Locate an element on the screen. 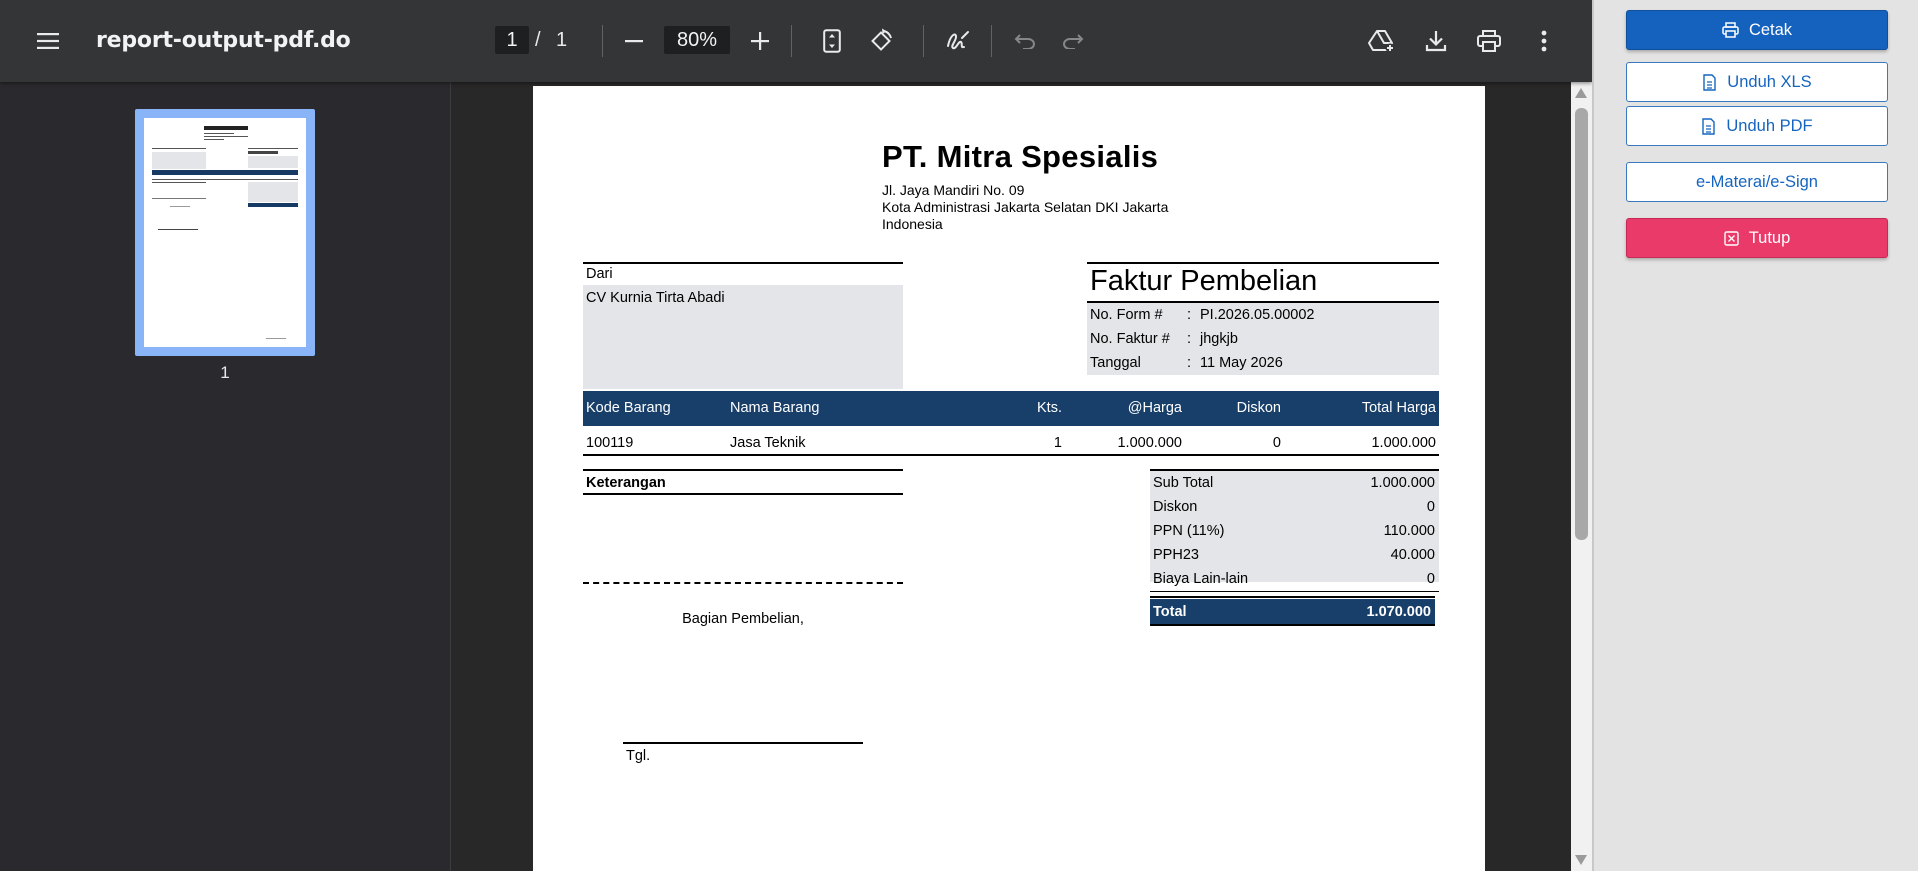 This screenshot has height=871, width=1918. e-materai-sign-label: e-Materai/e-Sign is located at coordinates (1757, 181).